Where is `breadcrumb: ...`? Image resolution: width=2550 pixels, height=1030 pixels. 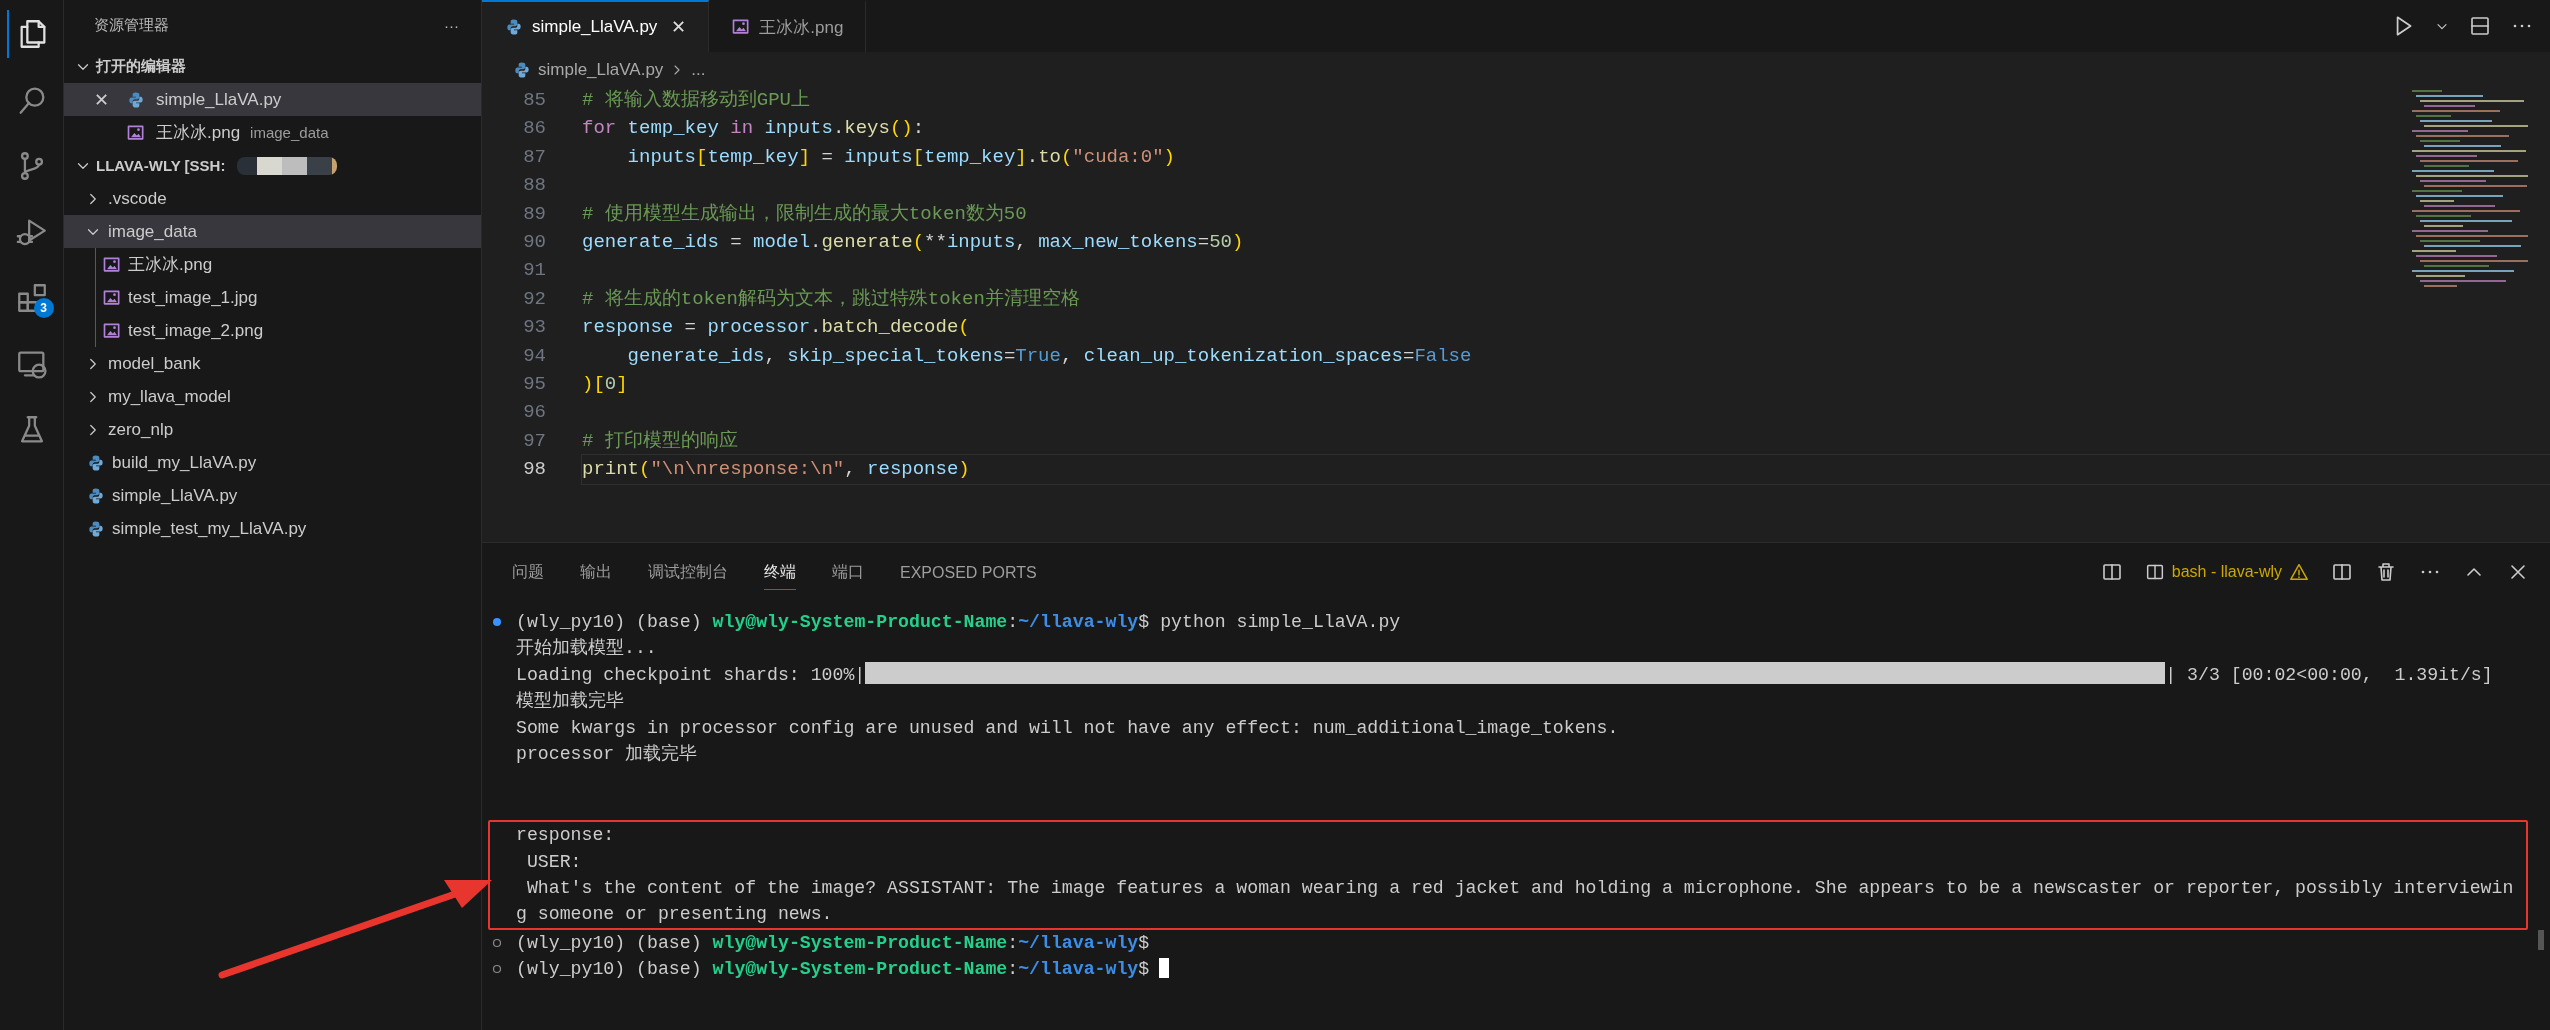 breadcrumb: ... is located at coordinates (698, 70).